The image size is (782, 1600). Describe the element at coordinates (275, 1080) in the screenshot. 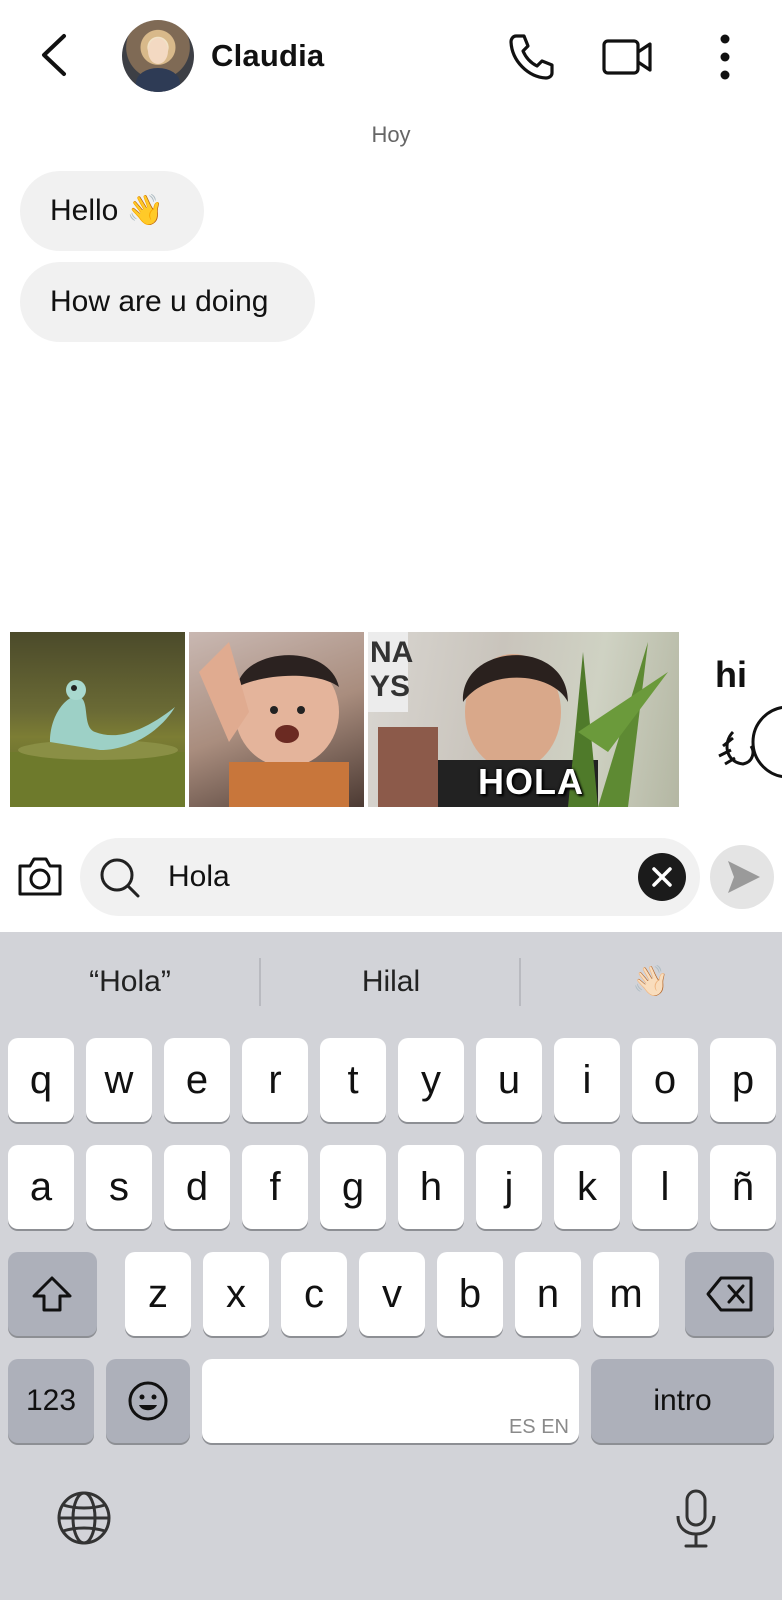

I see `key-r: r` at that location.